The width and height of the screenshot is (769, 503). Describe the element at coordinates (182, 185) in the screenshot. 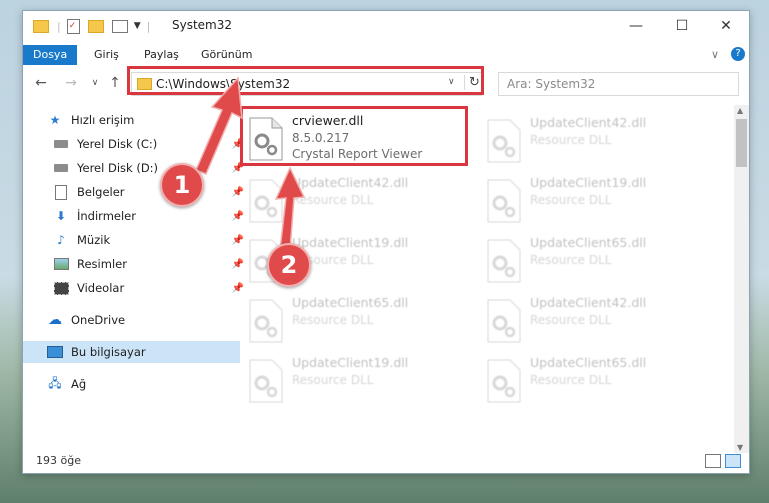

I see `step-marker-1: 1` at that location.